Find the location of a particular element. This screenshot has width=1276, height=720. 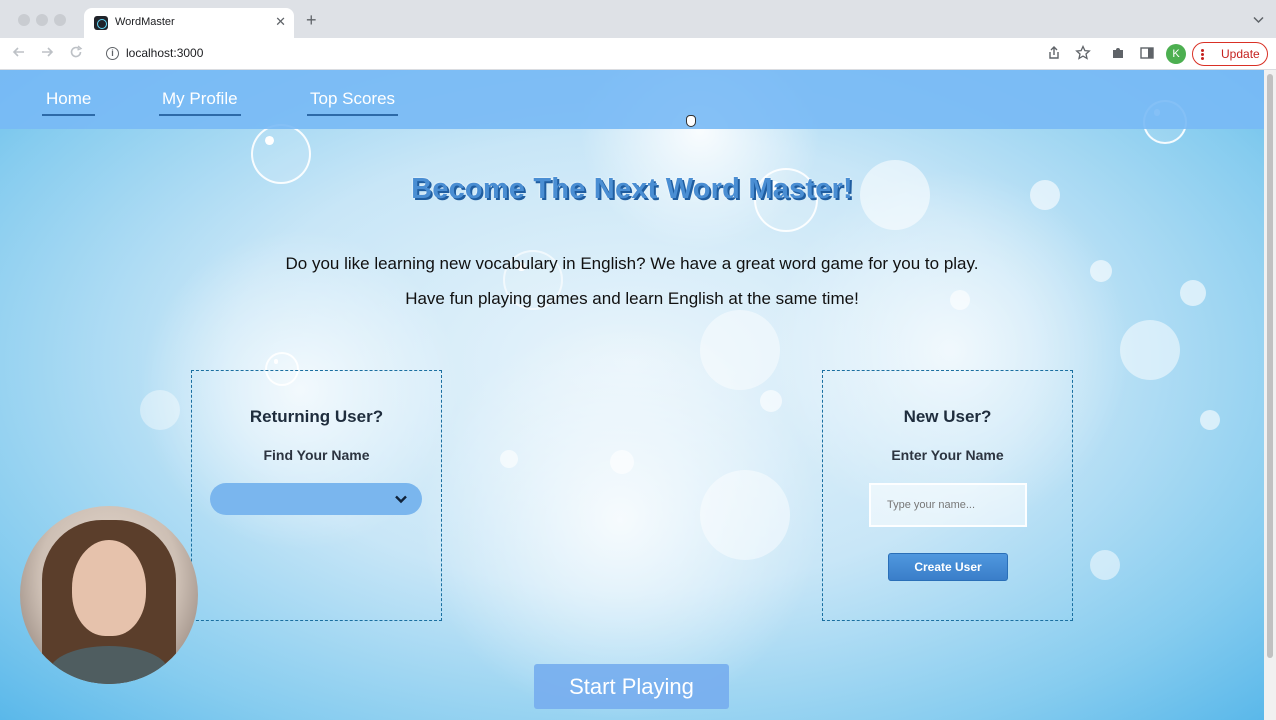

page-title: Become The Next Word Master! is located at coordinates (632, 189).